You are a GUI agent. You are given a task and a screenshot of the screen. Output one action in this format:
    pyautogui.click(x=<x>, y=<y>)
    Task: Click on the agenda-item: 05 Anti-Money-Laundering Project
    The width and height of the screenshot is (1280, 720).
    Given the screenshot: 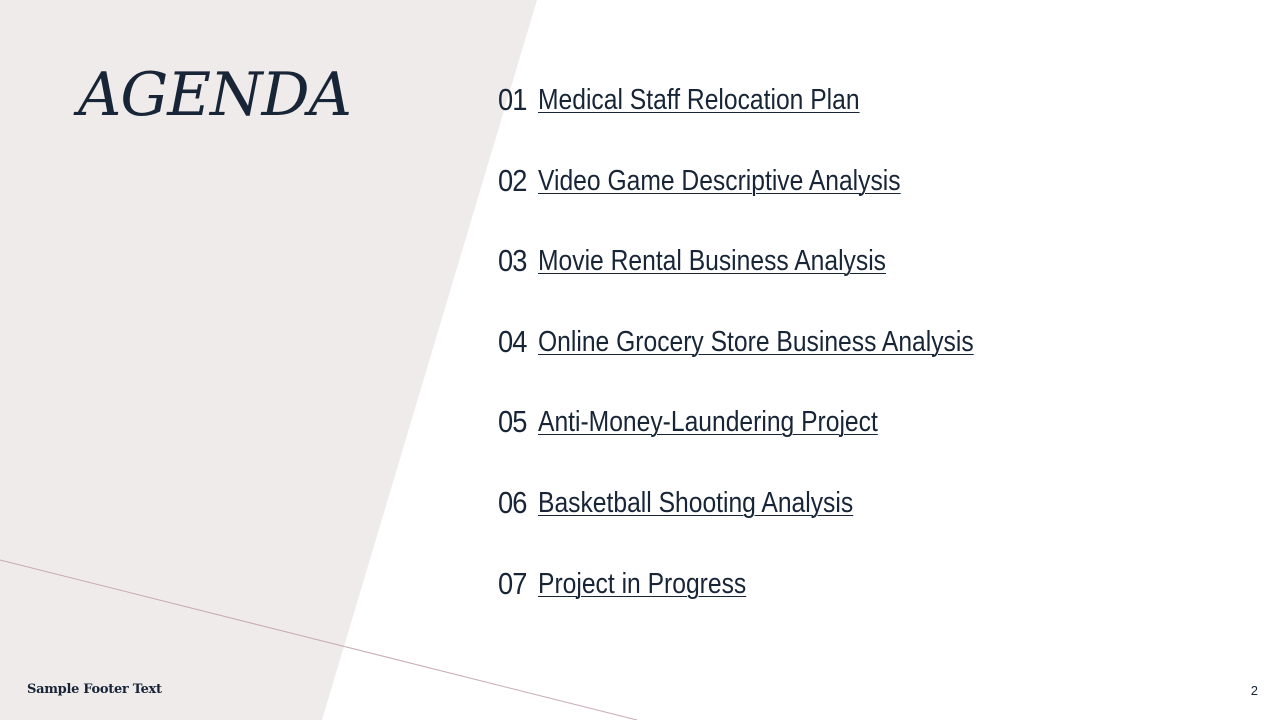 What is the action you would take?
    pyautogui.click(x=878, y=440)
    